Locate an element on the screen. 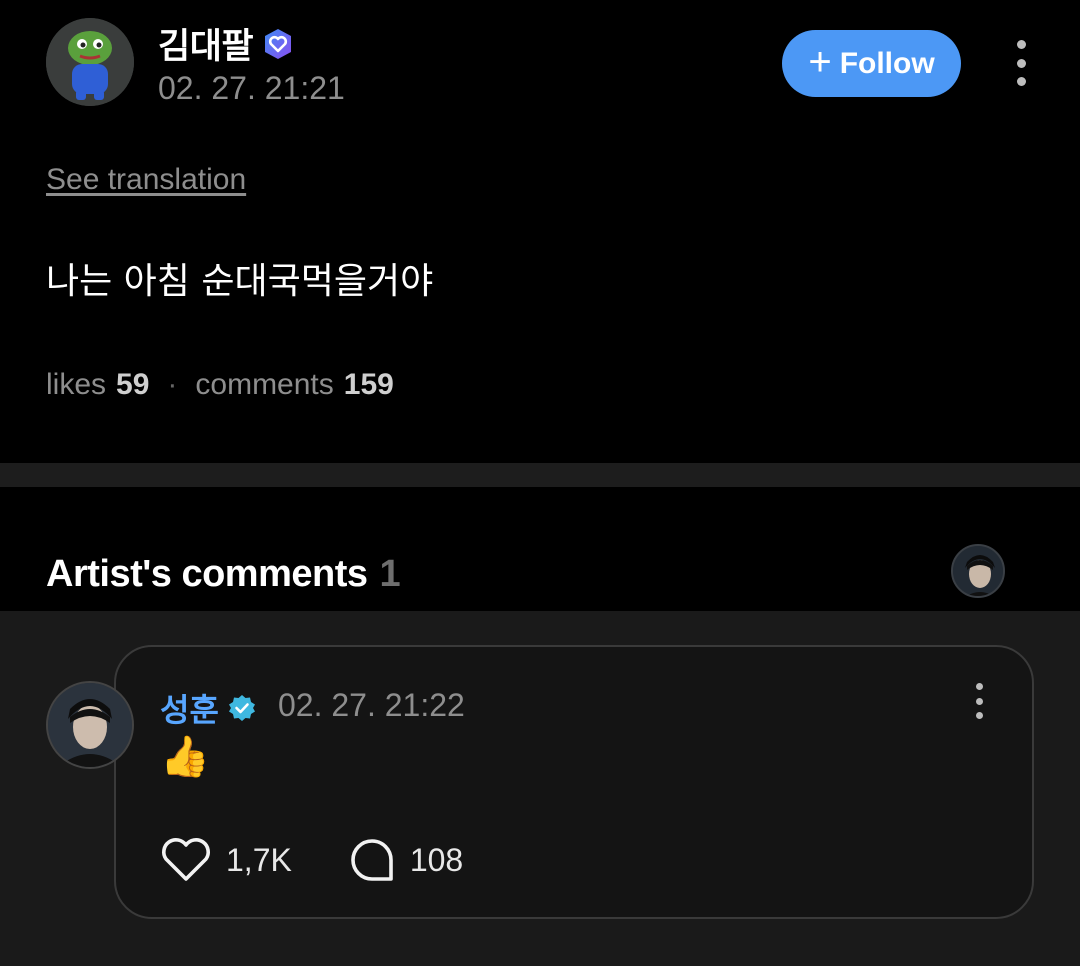 The width and height of the screenshot is (1080, 966). artist-comments-title: Artist's comments 1 is located at coordinates (223, 574).